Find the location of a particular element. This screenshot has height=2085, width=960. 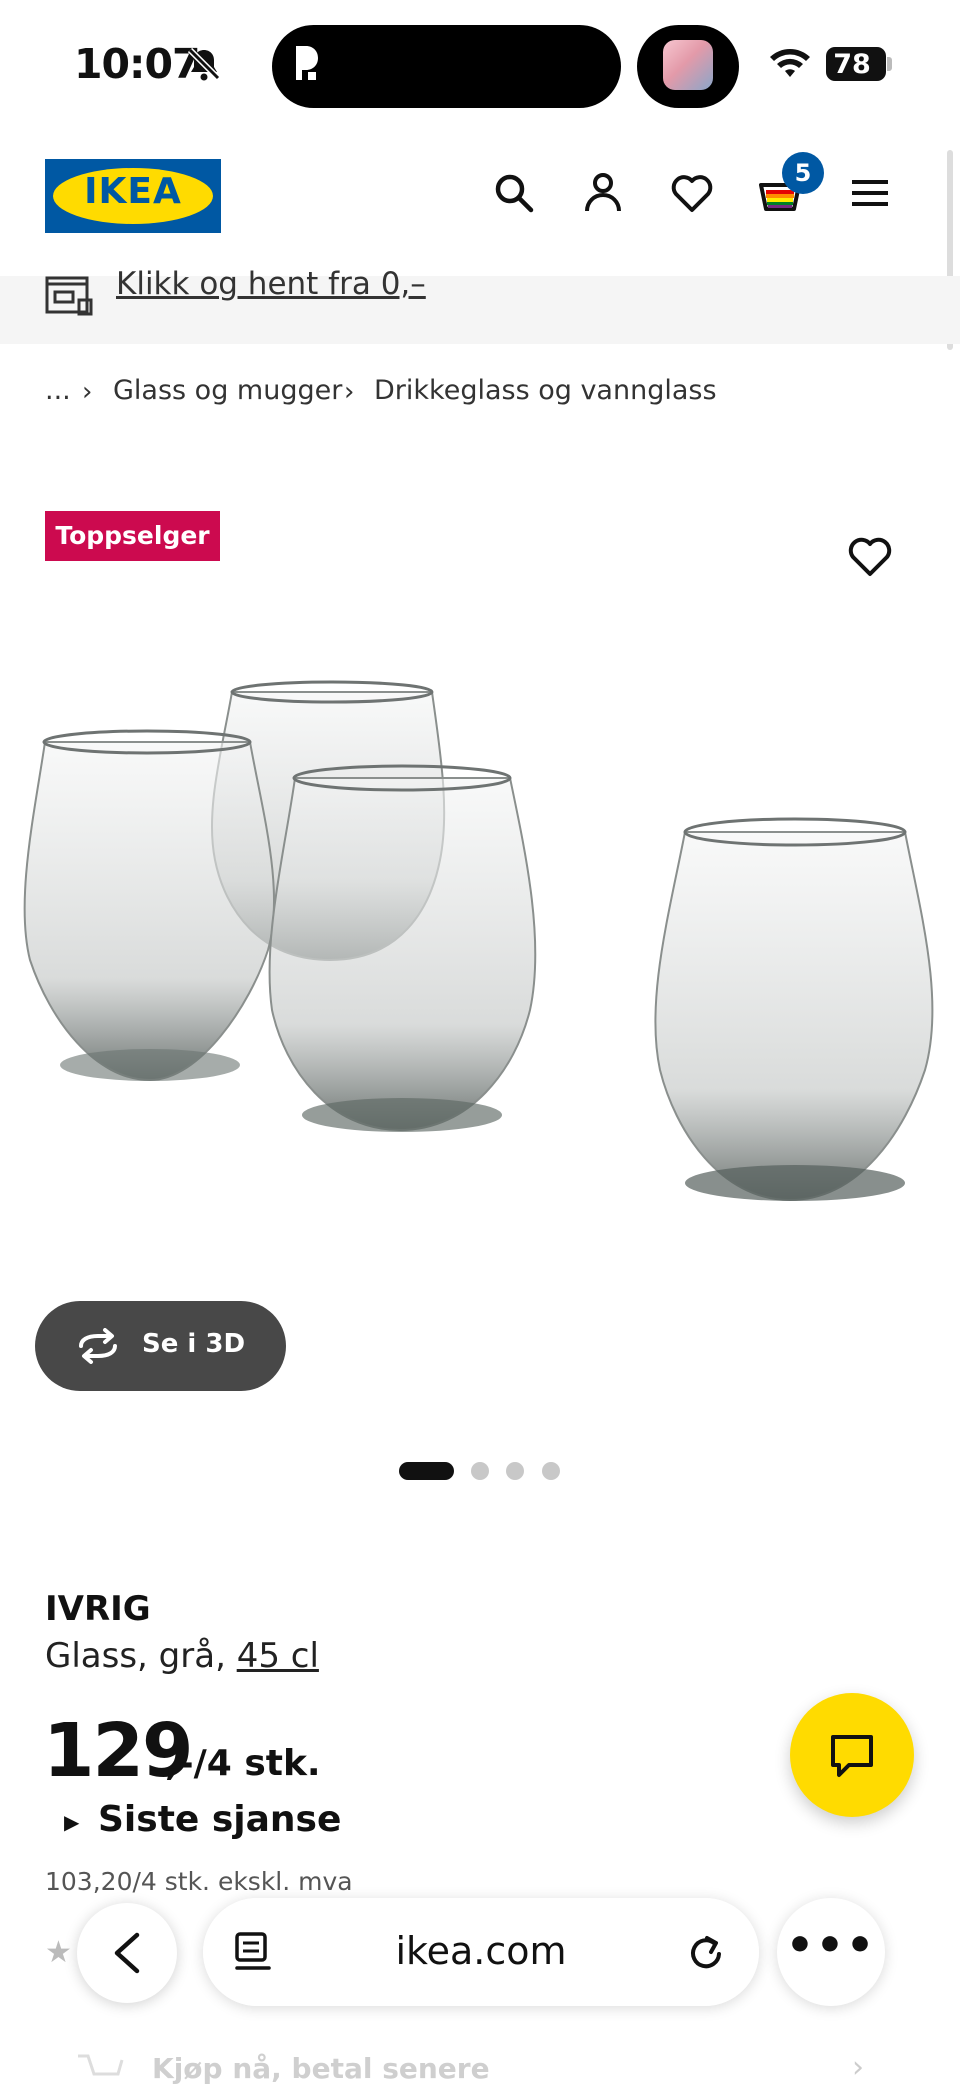

wishlist-heart-icon is located at coordinates (870, 555).